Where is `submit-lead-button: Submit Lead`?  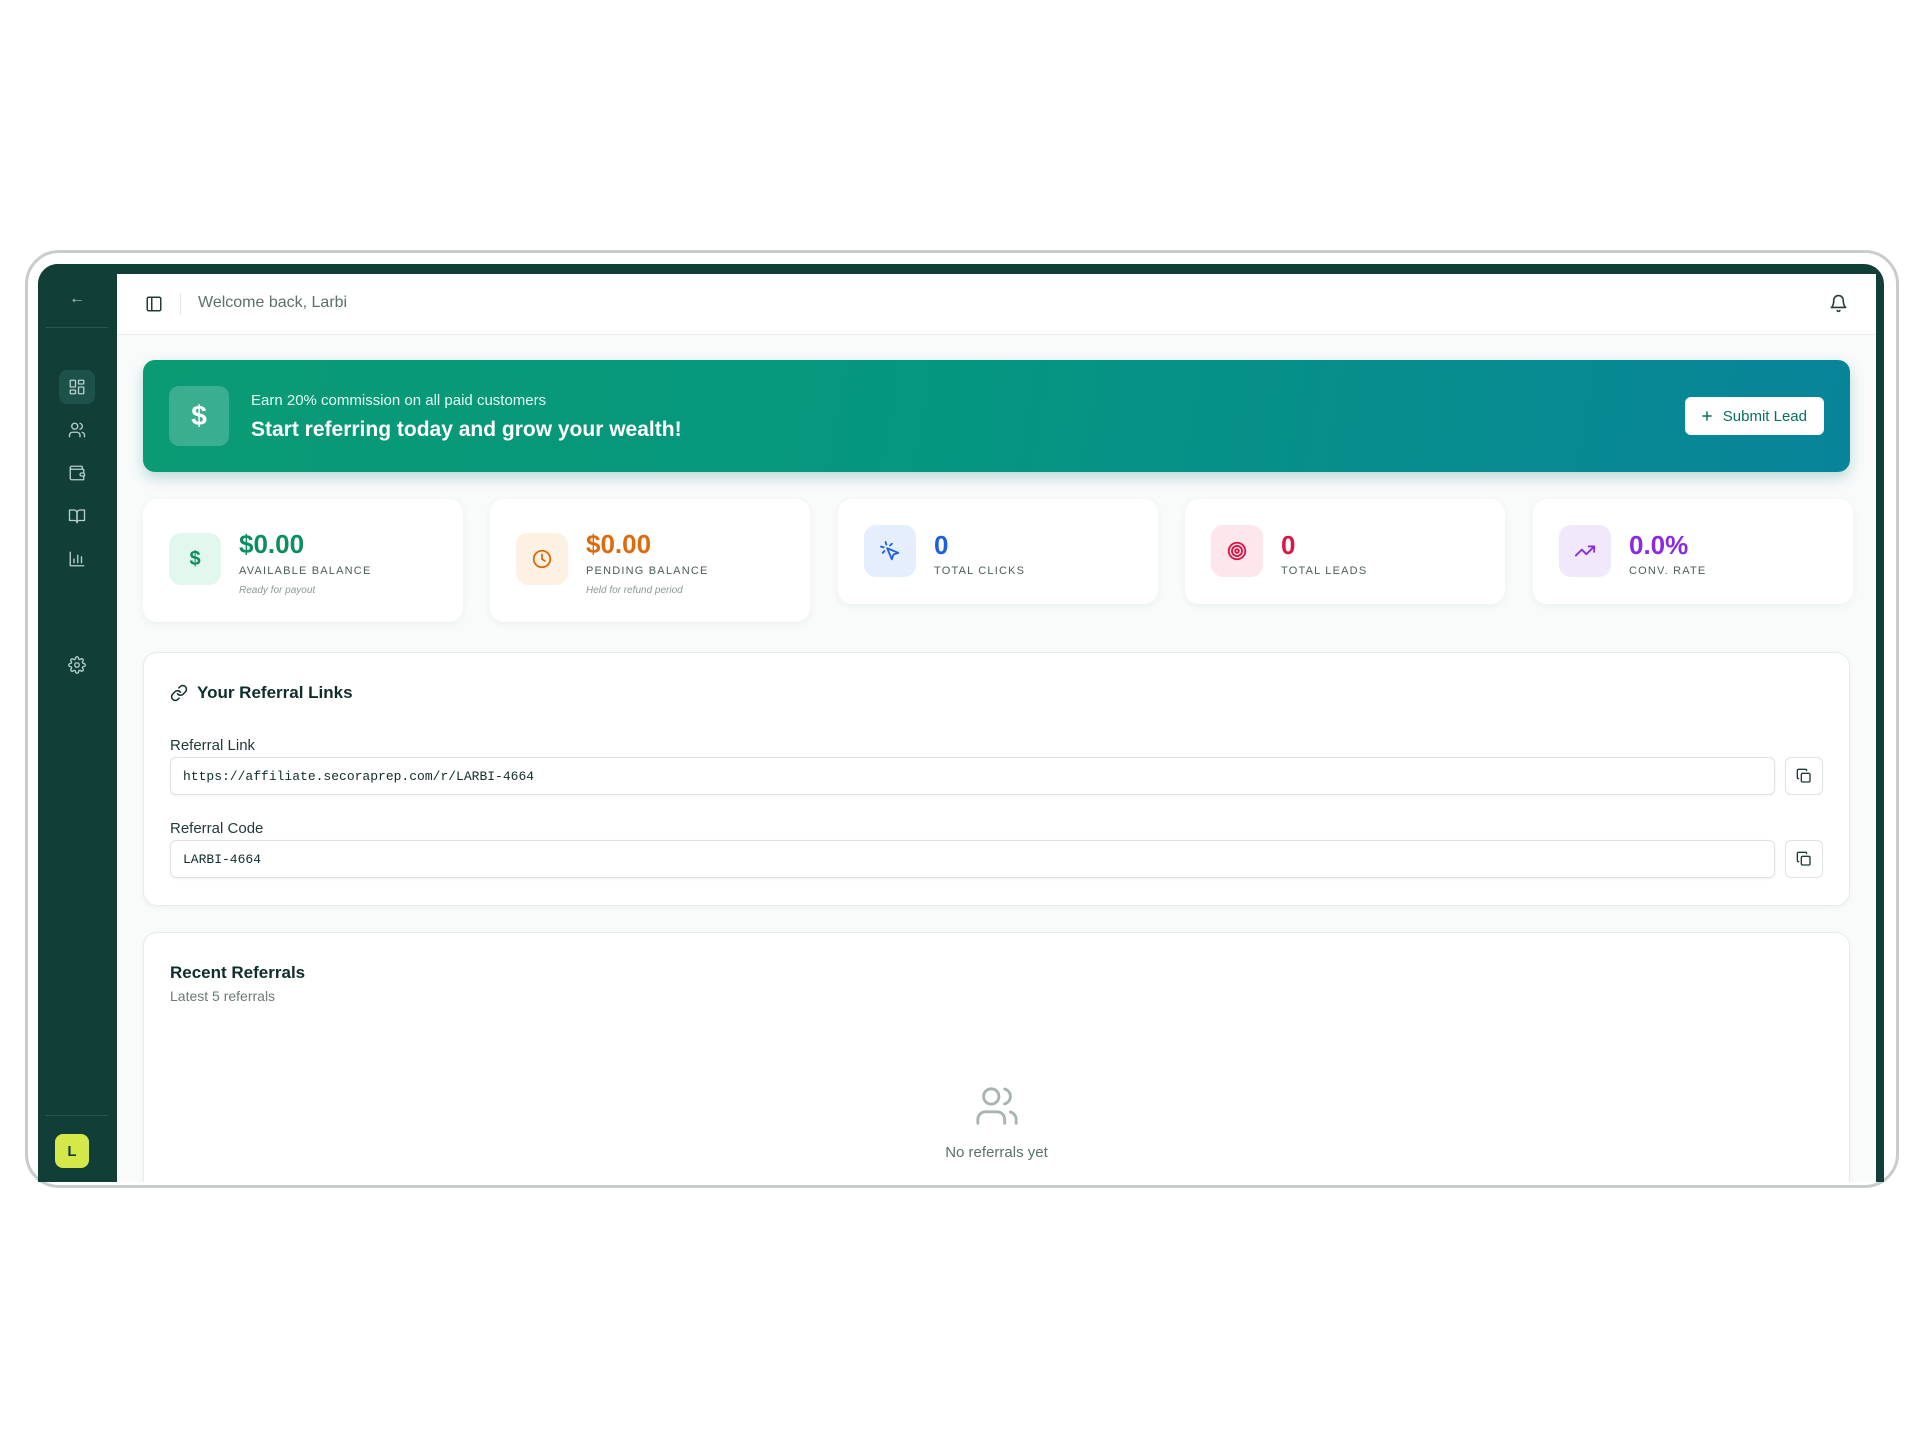
submit-lead-button: Submit Lead is located at coordinates (1754, 416).